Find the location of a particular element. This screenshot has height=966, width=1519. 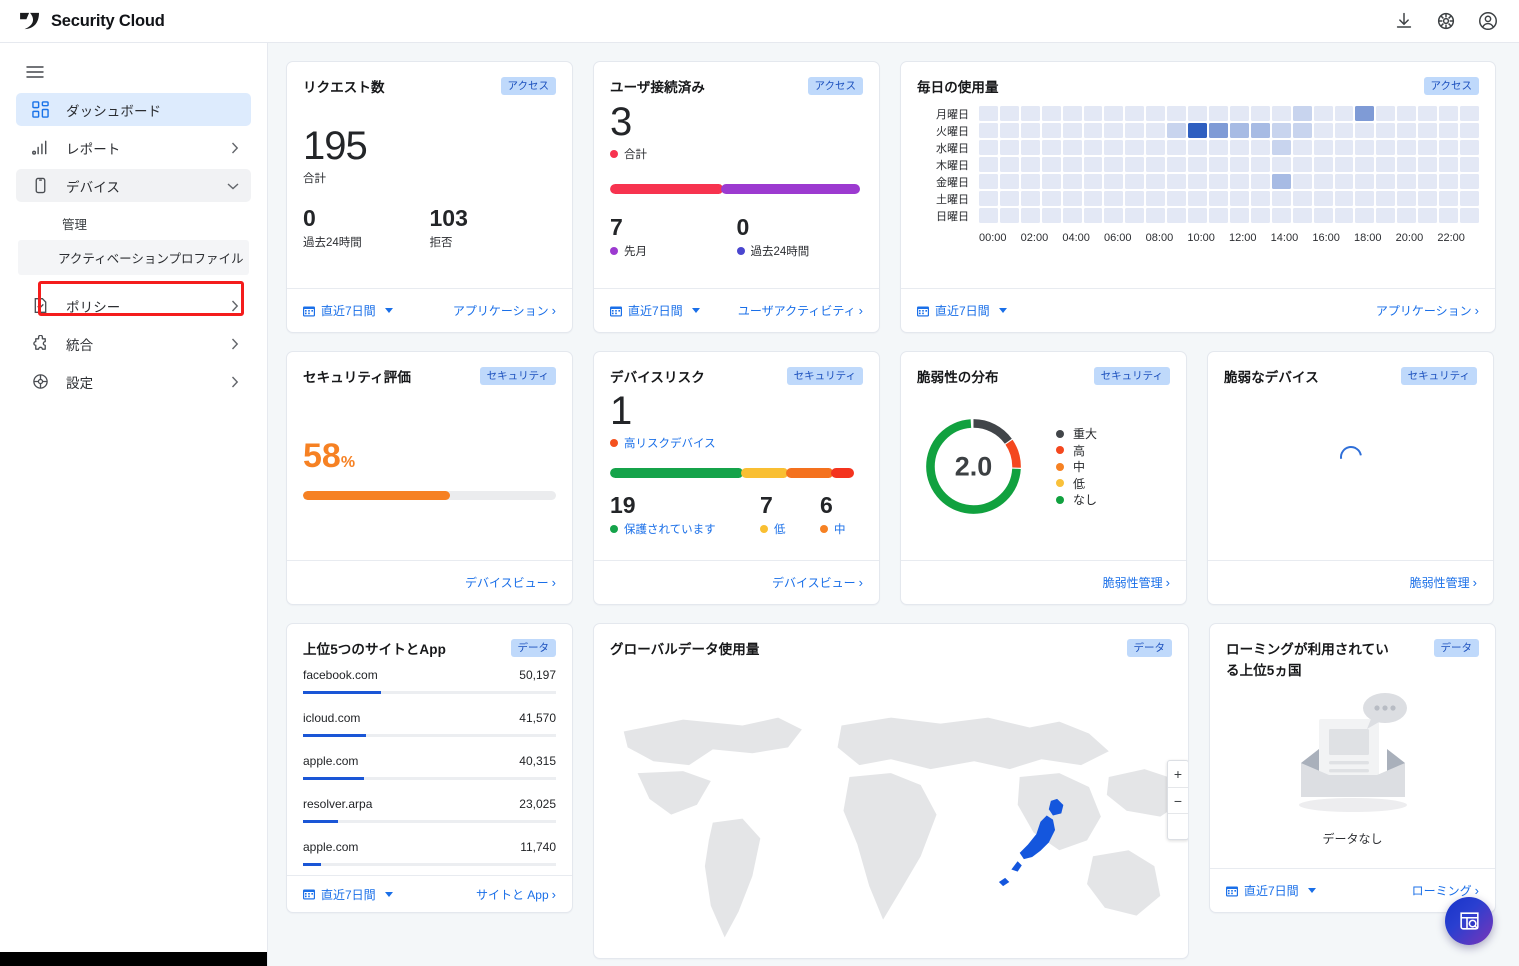

hamburger-icon is located at coordinates (133, 70).